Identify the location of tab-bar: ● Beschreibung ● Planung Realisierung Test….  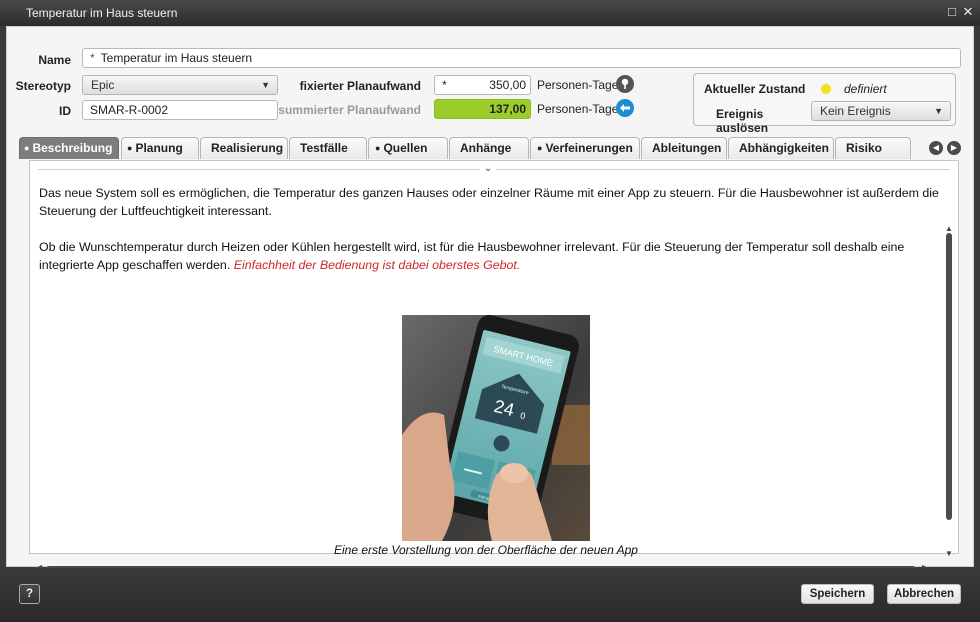
(469, 148).